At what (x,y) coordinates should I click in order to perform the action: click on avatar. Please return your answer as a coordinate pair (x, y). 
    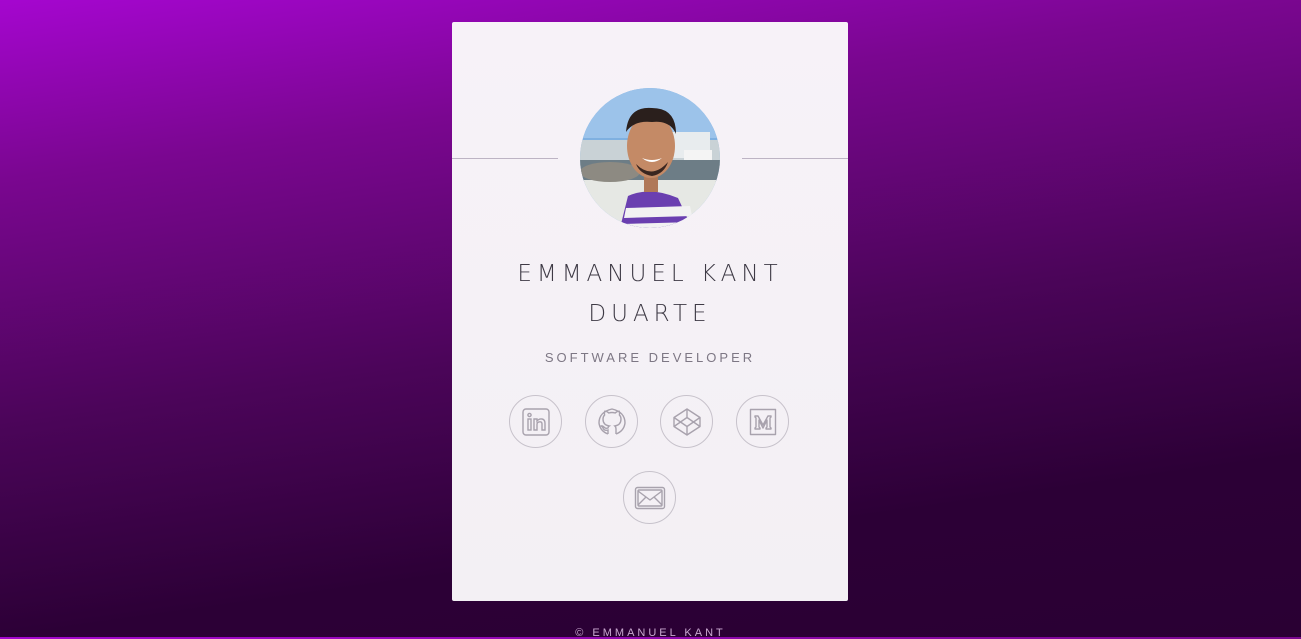
    Looking at the image, I should click on (650, 158).